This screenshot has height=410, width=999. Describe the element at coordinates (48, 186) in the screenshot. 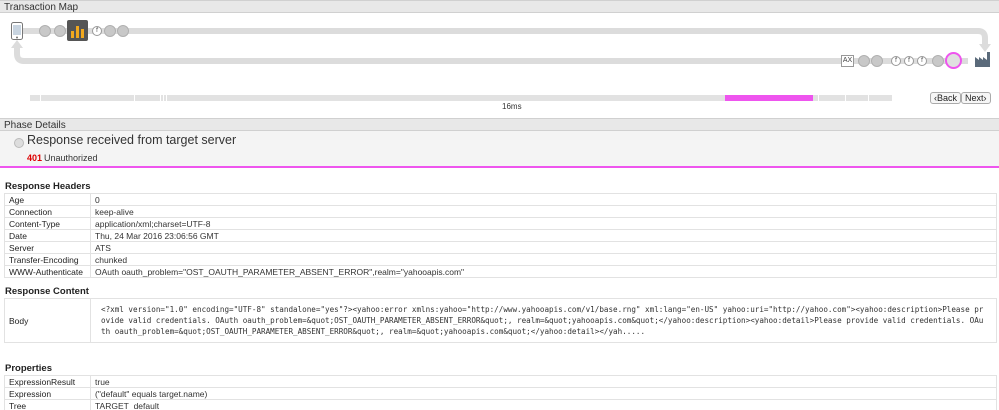

I see `response-headers-title: Response Headers` at that location.